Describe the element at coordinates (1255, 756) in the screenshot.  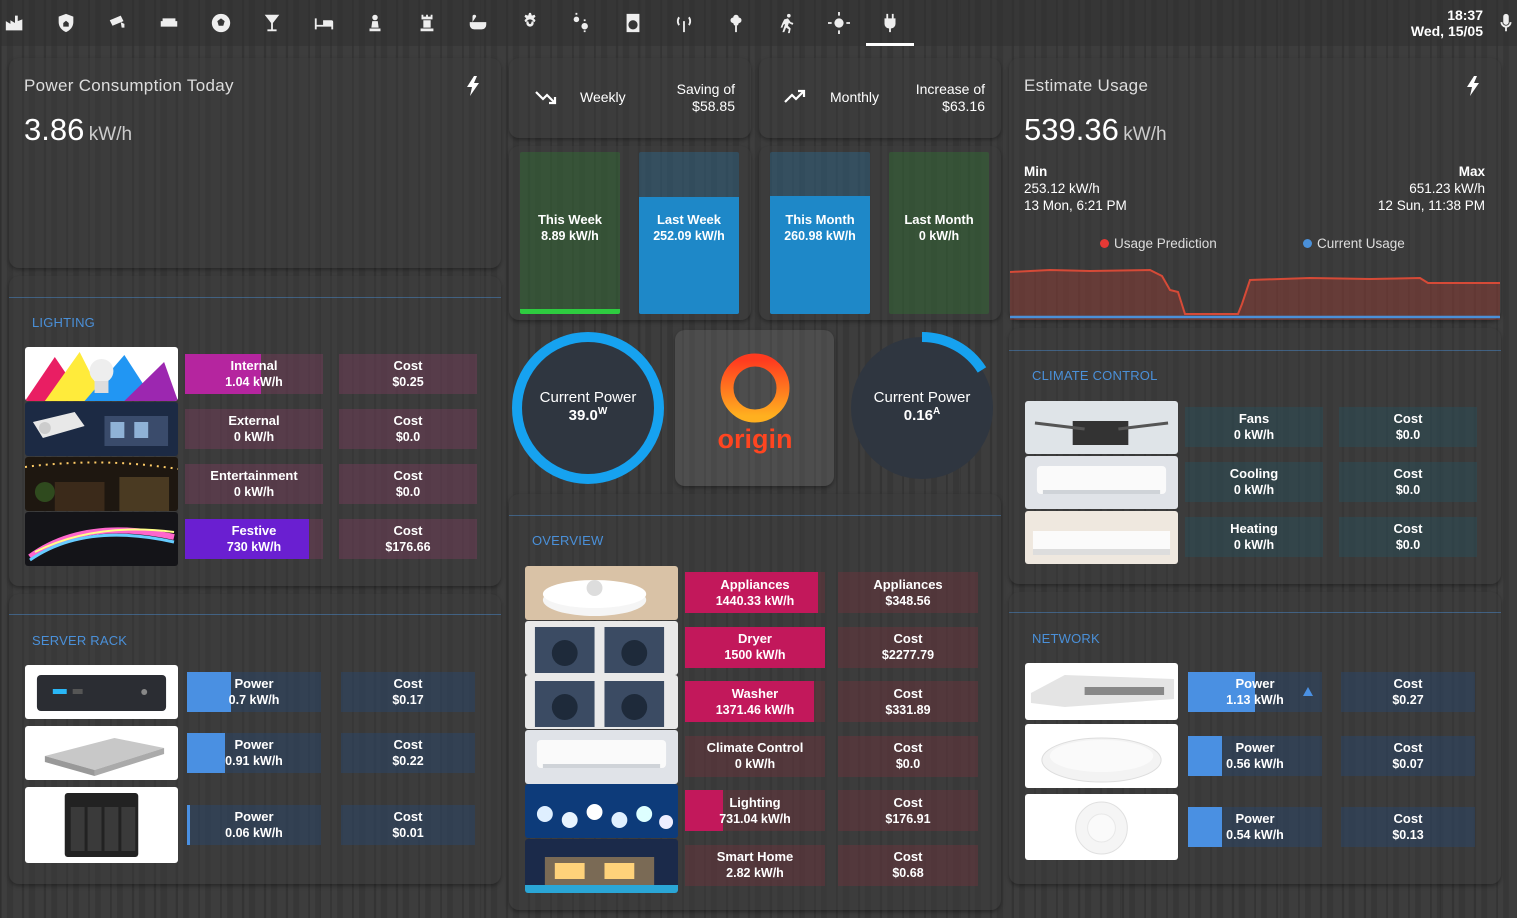
I see `network-power-tile-2: Power 0.56 kW/h` at that location.